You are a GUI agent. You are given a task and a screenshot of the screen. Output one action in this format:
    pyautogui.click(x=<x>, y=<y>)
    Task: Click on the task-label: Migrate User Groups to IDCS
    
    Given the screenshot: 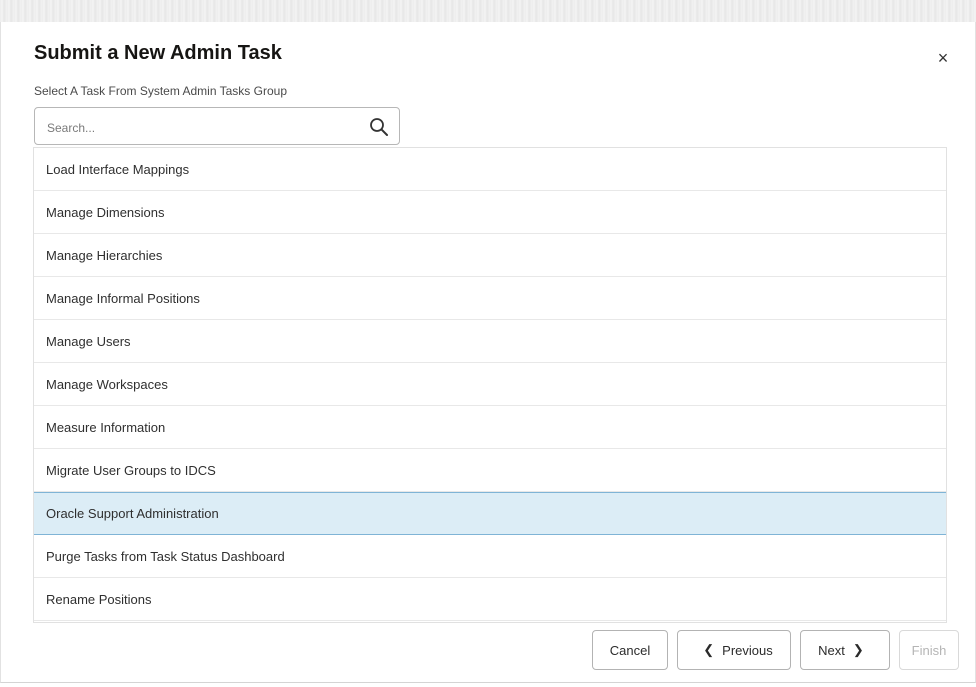 What is the action you would take?
    pyautogui.click(x=131, y=470)
    